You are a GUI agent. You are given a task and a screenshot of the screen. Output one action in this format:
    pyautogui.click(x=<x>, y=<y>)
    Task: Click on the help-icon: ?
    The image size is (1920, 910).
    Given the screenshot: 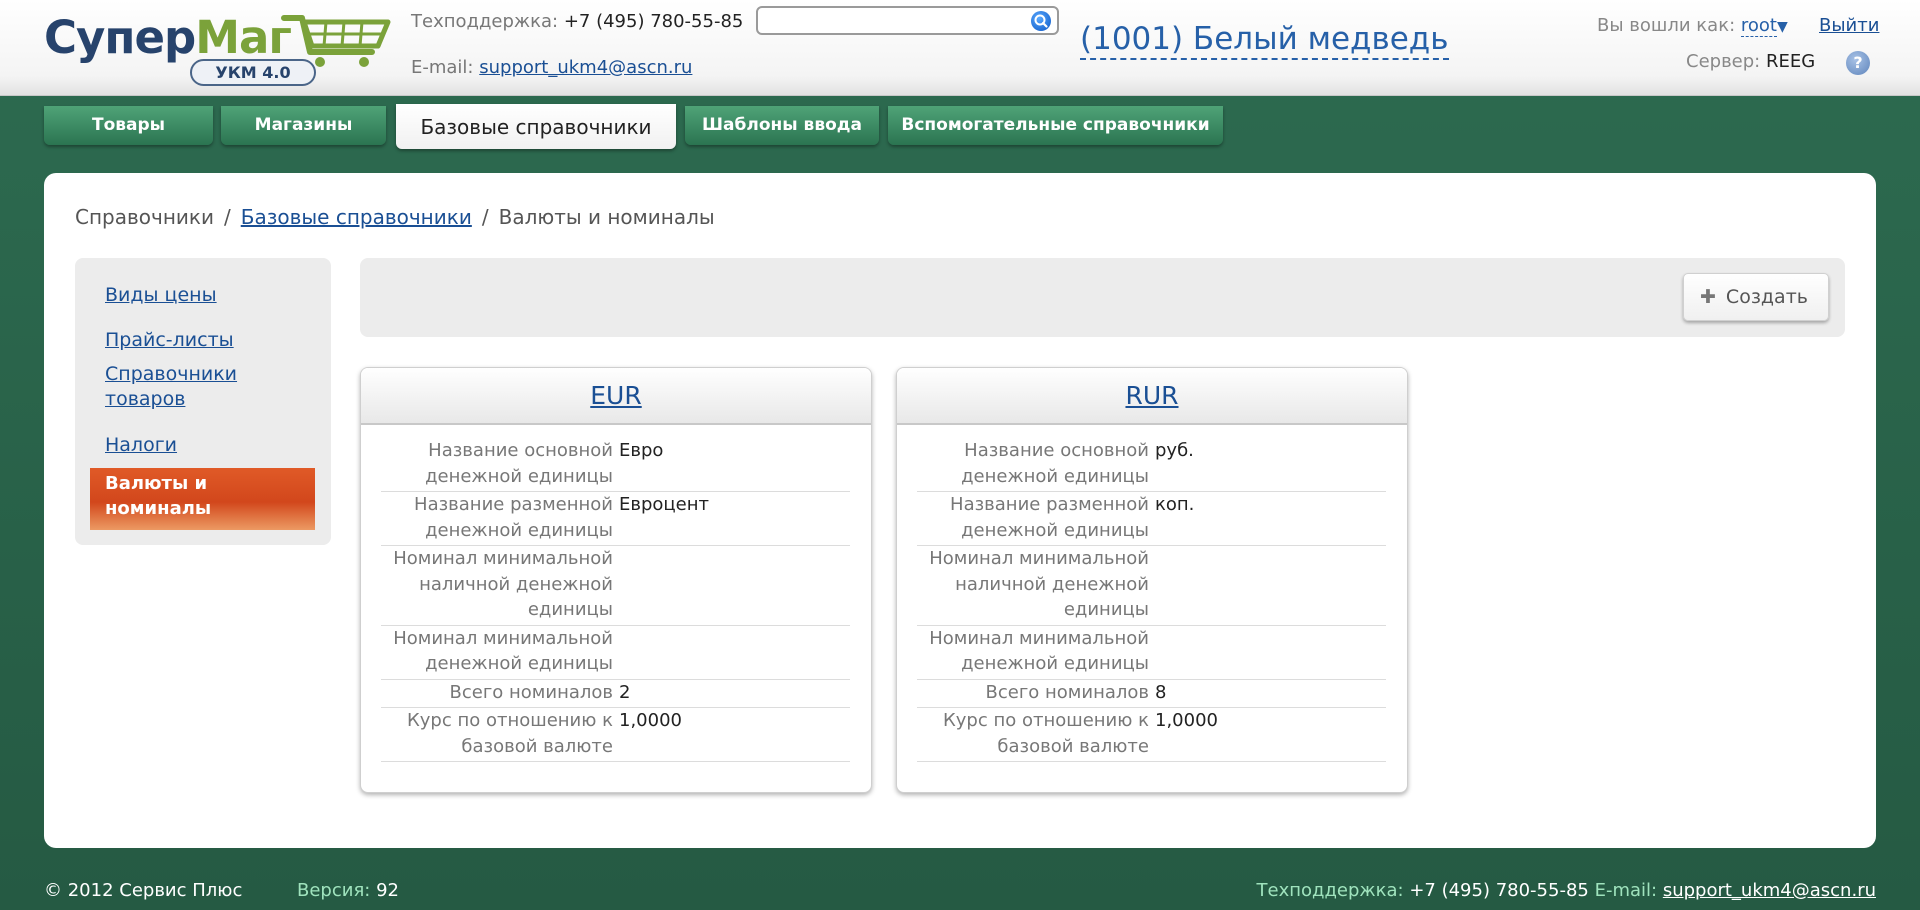 What is the action you would take?
    pyautogui.click(x=1858, y=63)
    